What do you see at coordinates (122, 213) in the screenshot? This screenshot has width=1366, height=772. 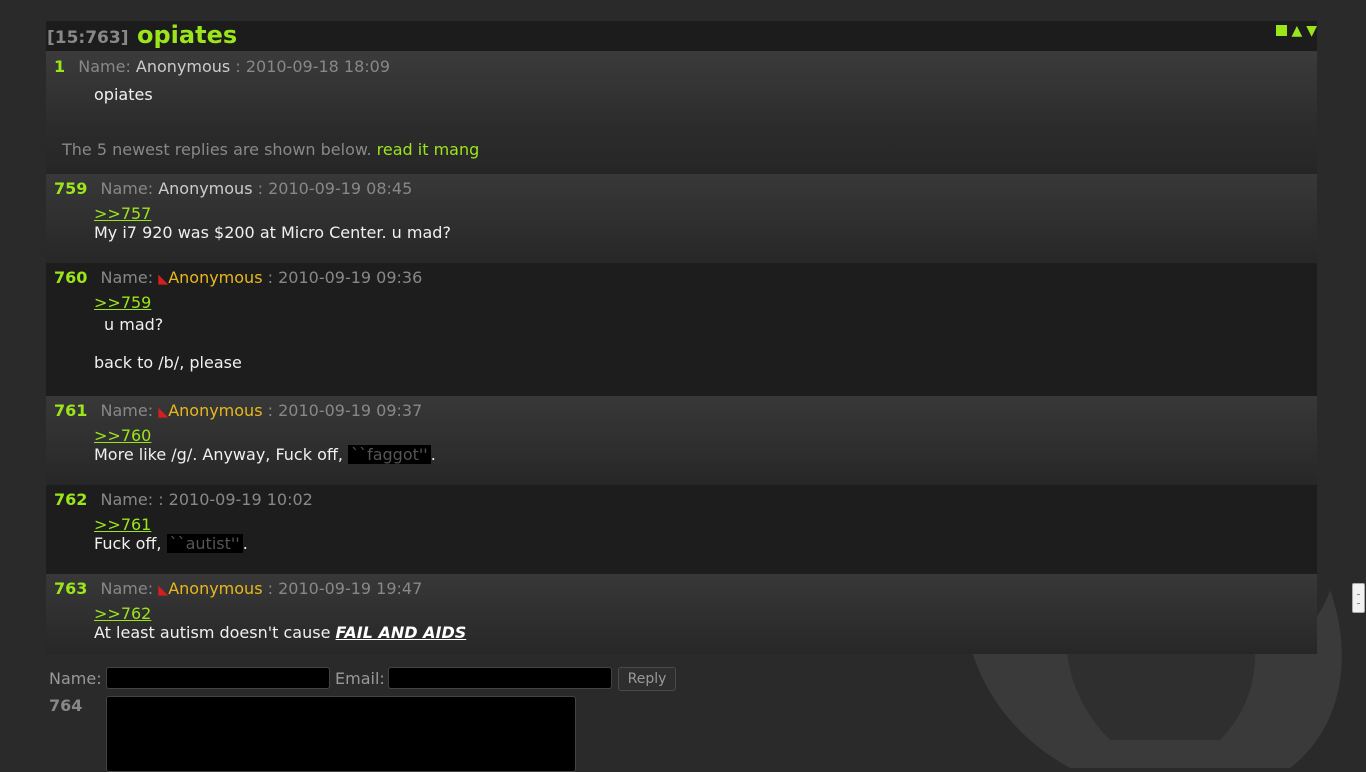 I see `quote-link: >>757` at bounding box center [122, 213].